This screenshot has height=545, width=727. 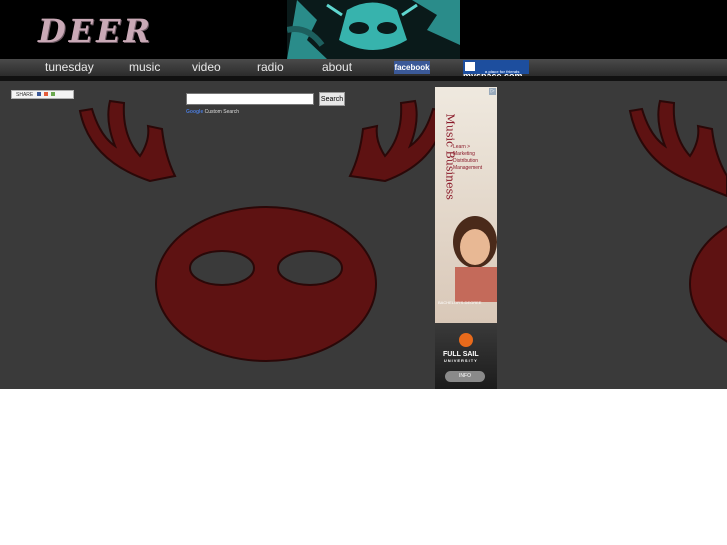 What do you see at coordinates (461, 354) in the screenshot?
I see `ad-university: FULL SAIL` at bounding box center [461, 354].